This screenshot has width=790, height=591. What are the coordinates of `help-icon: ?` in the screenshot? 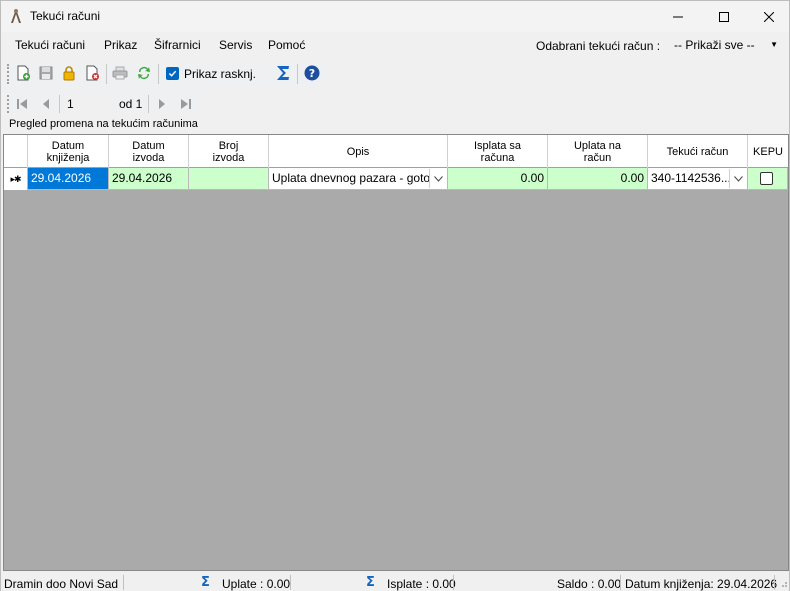 It's located at (312, 73).